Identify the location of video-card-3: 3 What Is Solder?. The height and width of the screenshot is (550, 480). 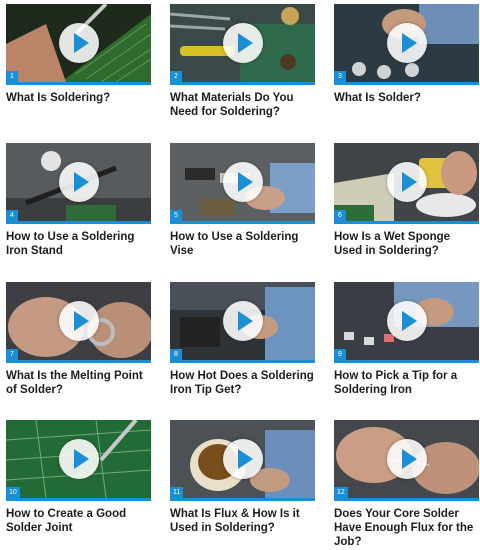
(406, 69).